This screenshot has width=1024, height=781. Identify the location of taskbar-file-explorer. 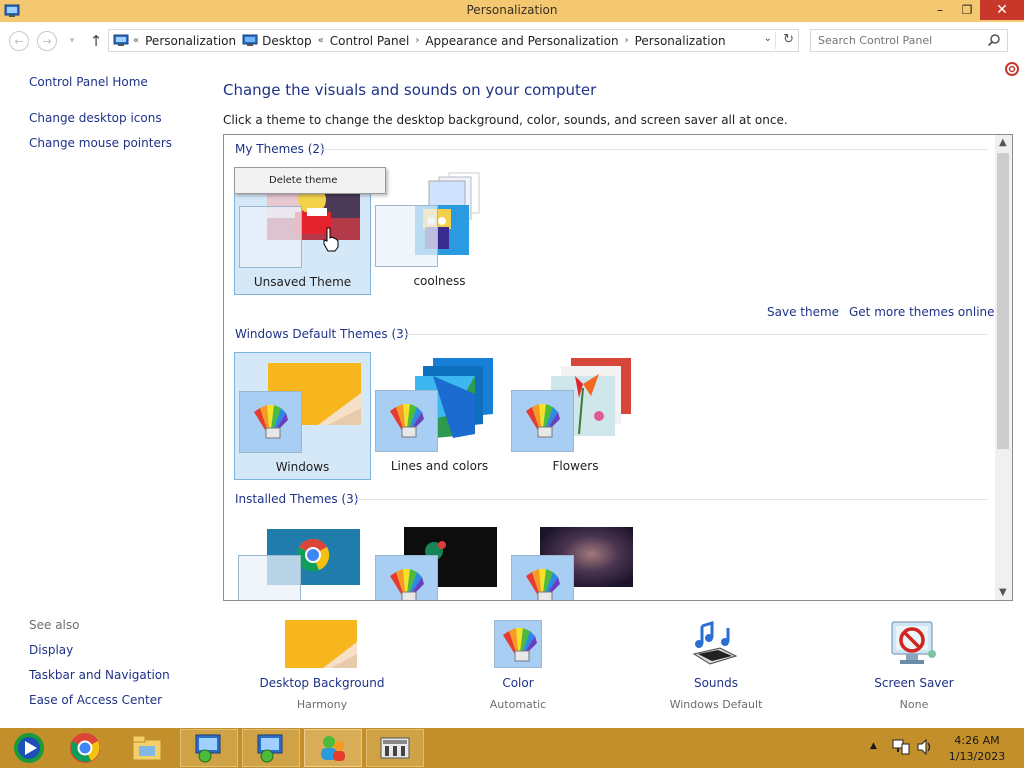
(147, 748).